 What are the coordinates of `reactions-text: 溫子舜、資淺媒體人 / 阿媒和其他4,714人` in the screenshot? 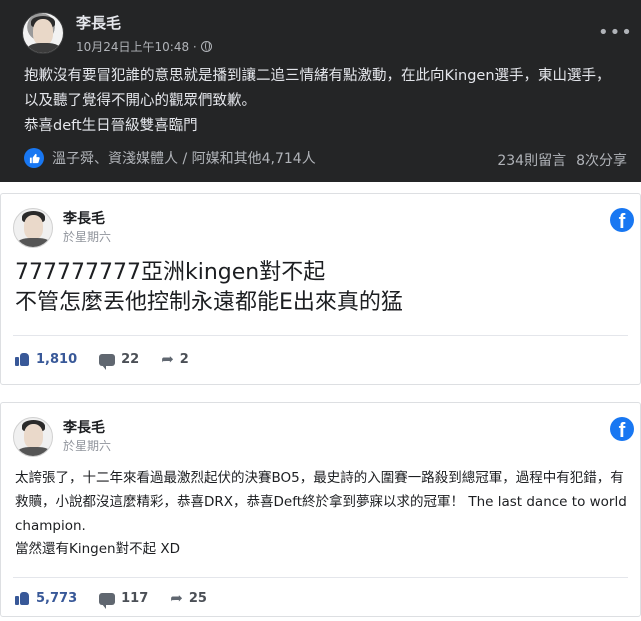 It's located at (184, 158).